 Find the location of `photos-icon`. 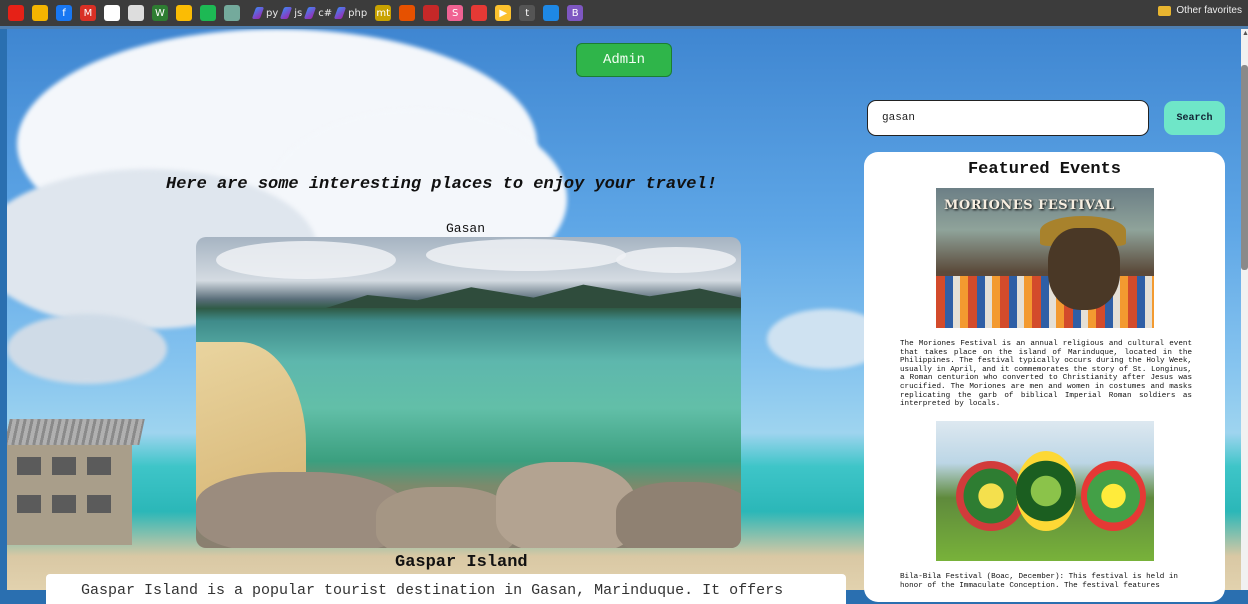

photos-icon is located at coordinates (184, 13).